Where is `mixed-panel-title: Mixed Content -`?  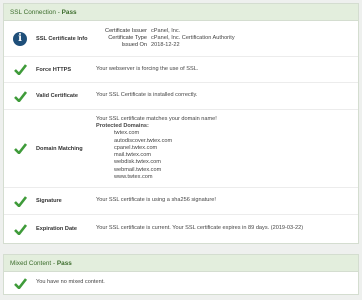 mixed-panel-title: Mixed Content - is located at coordinates (33, 263).